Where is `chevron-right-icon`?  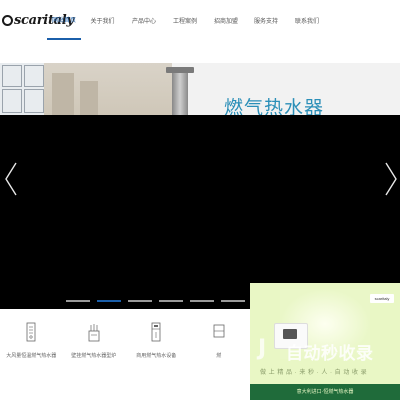 chevron-right-icon is located at coordinates (391, 179).